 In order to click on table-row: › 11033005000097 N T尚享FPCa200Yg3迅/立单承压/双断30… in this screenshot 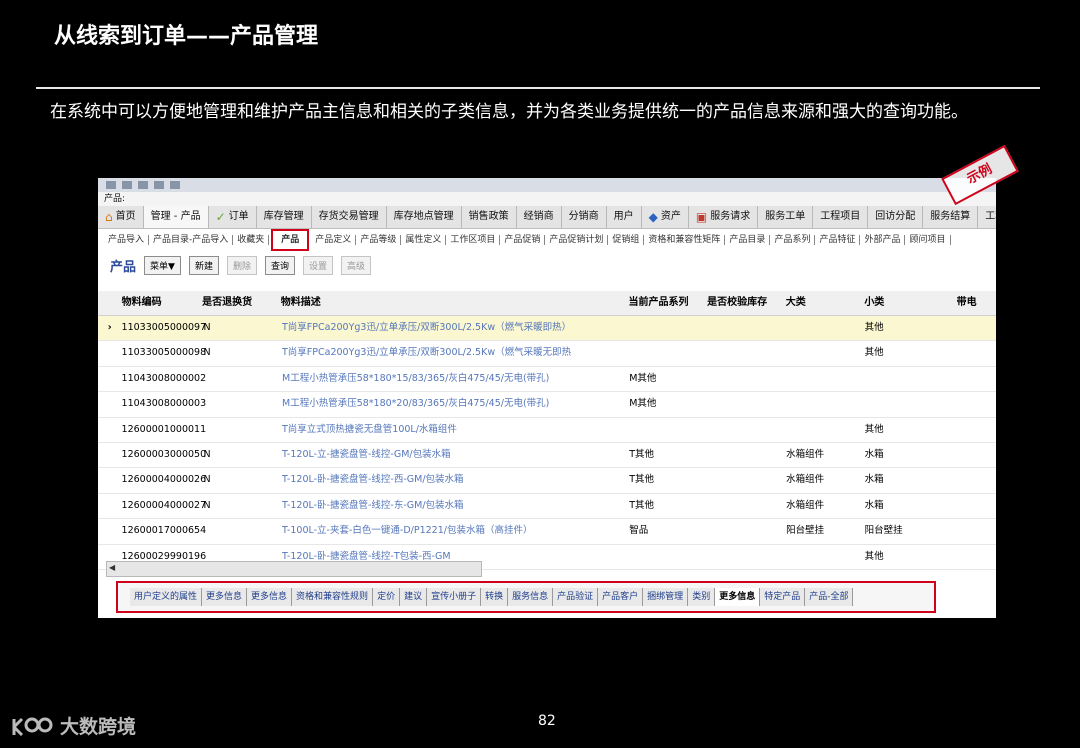, I will do `click(547, 329)`.